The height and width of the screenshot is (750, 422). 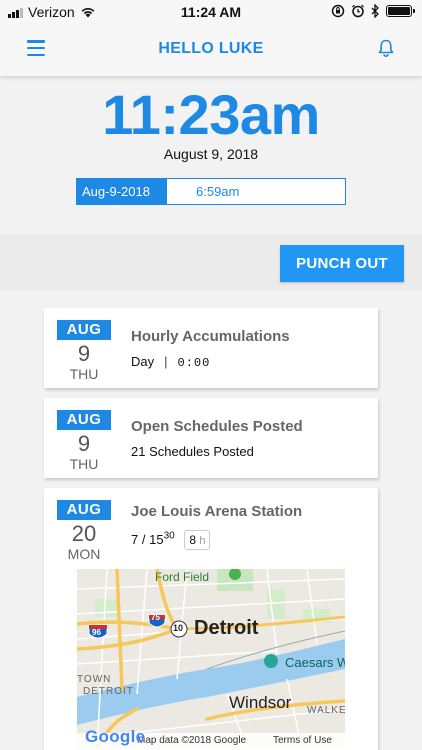 I want to click on alarm-icon, so click(x=358, y=11).